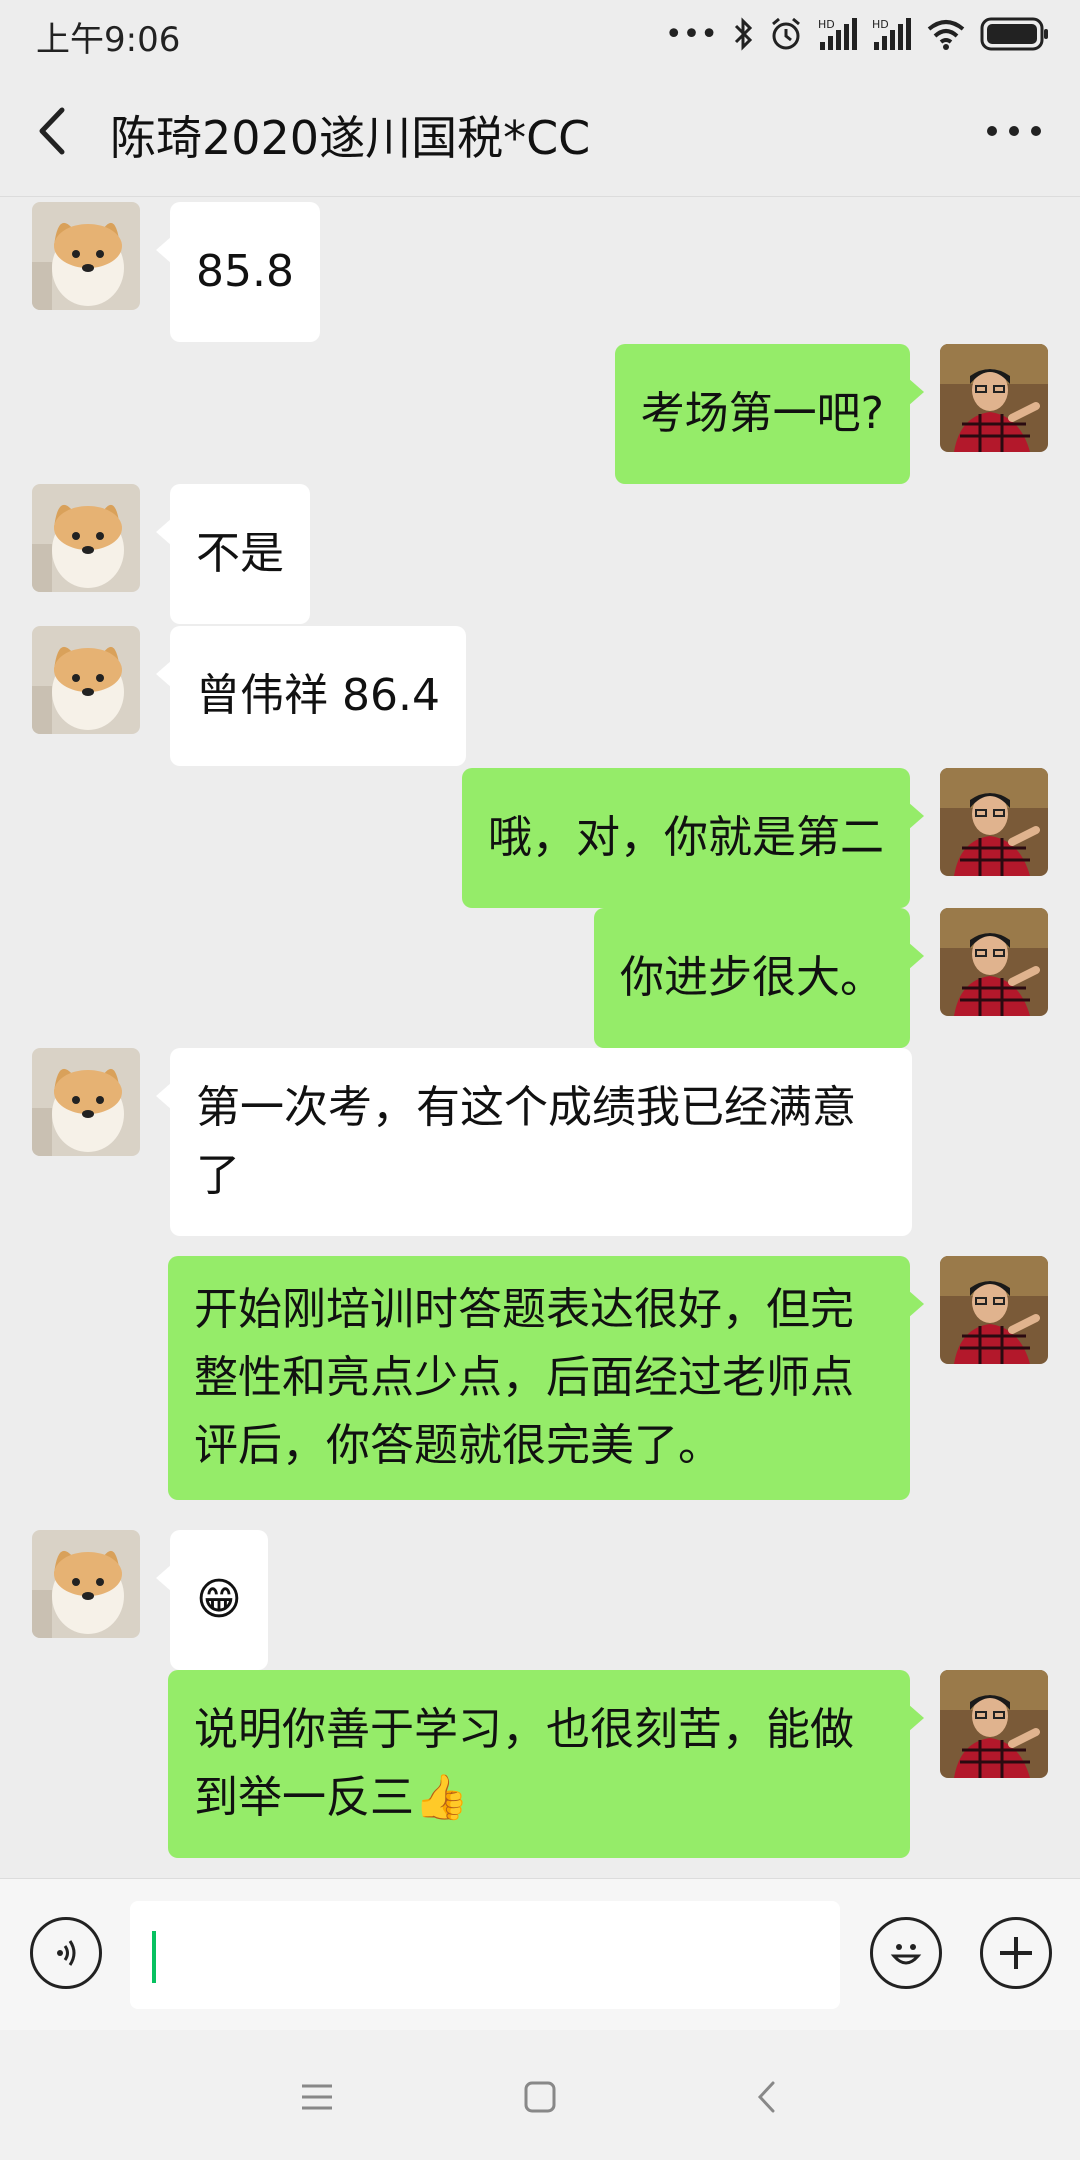 The image size is (1080, 2160). Describe the element at coordinates (317, 2097) in the screenshot. I see `menu-icon` at that location.